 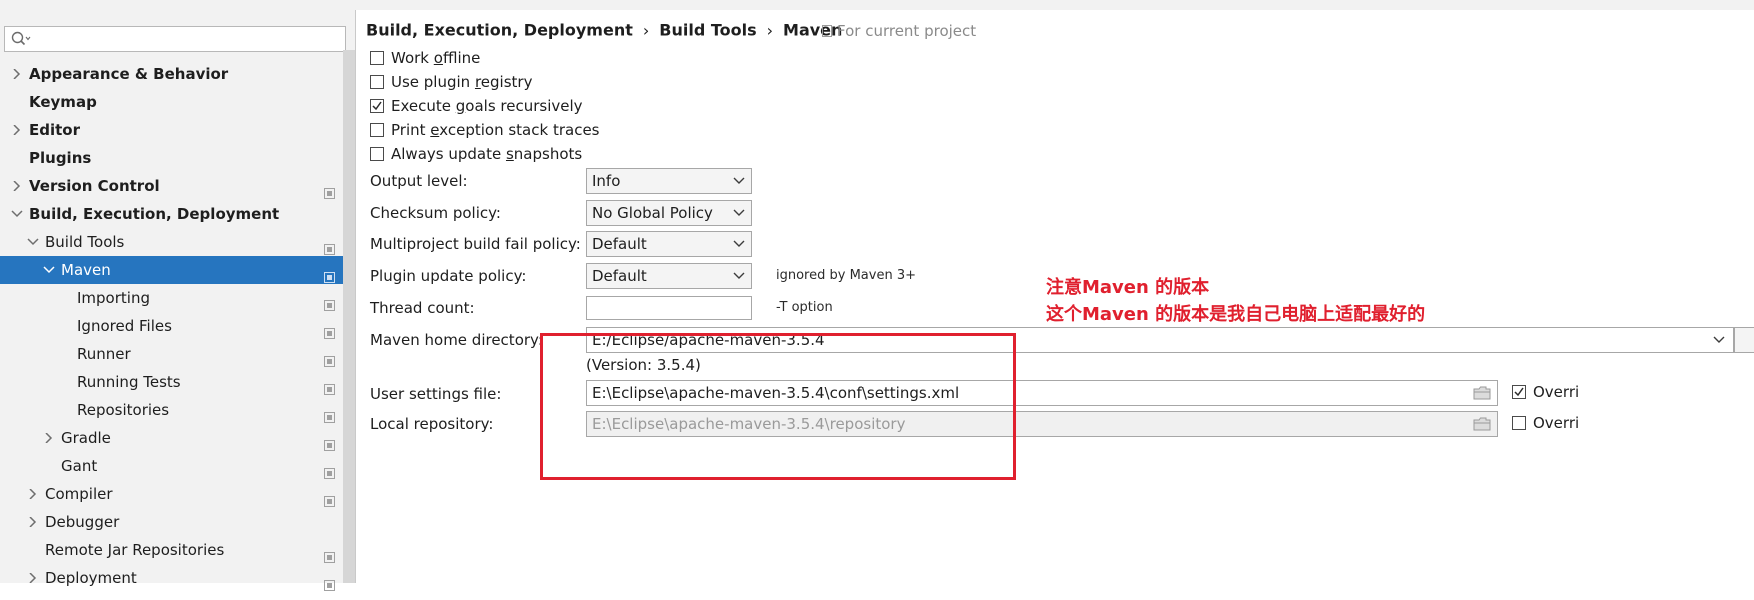 What do you see at coordinates (85, 242) in the screenshot?
I see `sidebar-item-label: Build Tools` at bounding box center [85, 242].